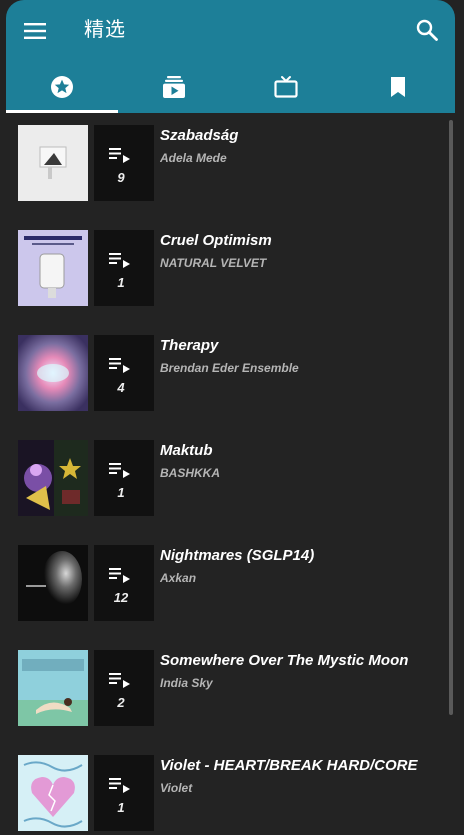 The height and width of the screenshot is (835, 464). I want to click on page-title: 精选, so click(105, 30).